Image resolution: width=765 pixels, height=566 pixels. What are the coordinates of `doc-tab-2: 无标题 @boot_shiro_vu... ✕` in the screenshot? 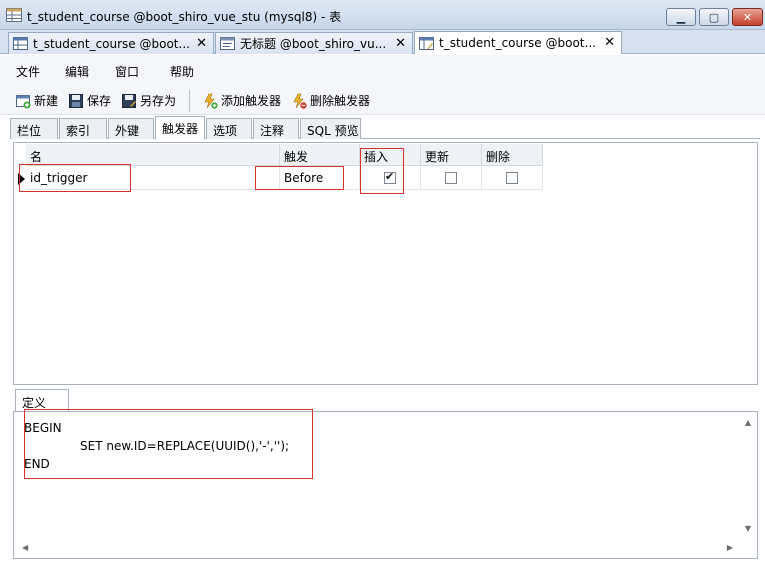 It's located at (314, 43).